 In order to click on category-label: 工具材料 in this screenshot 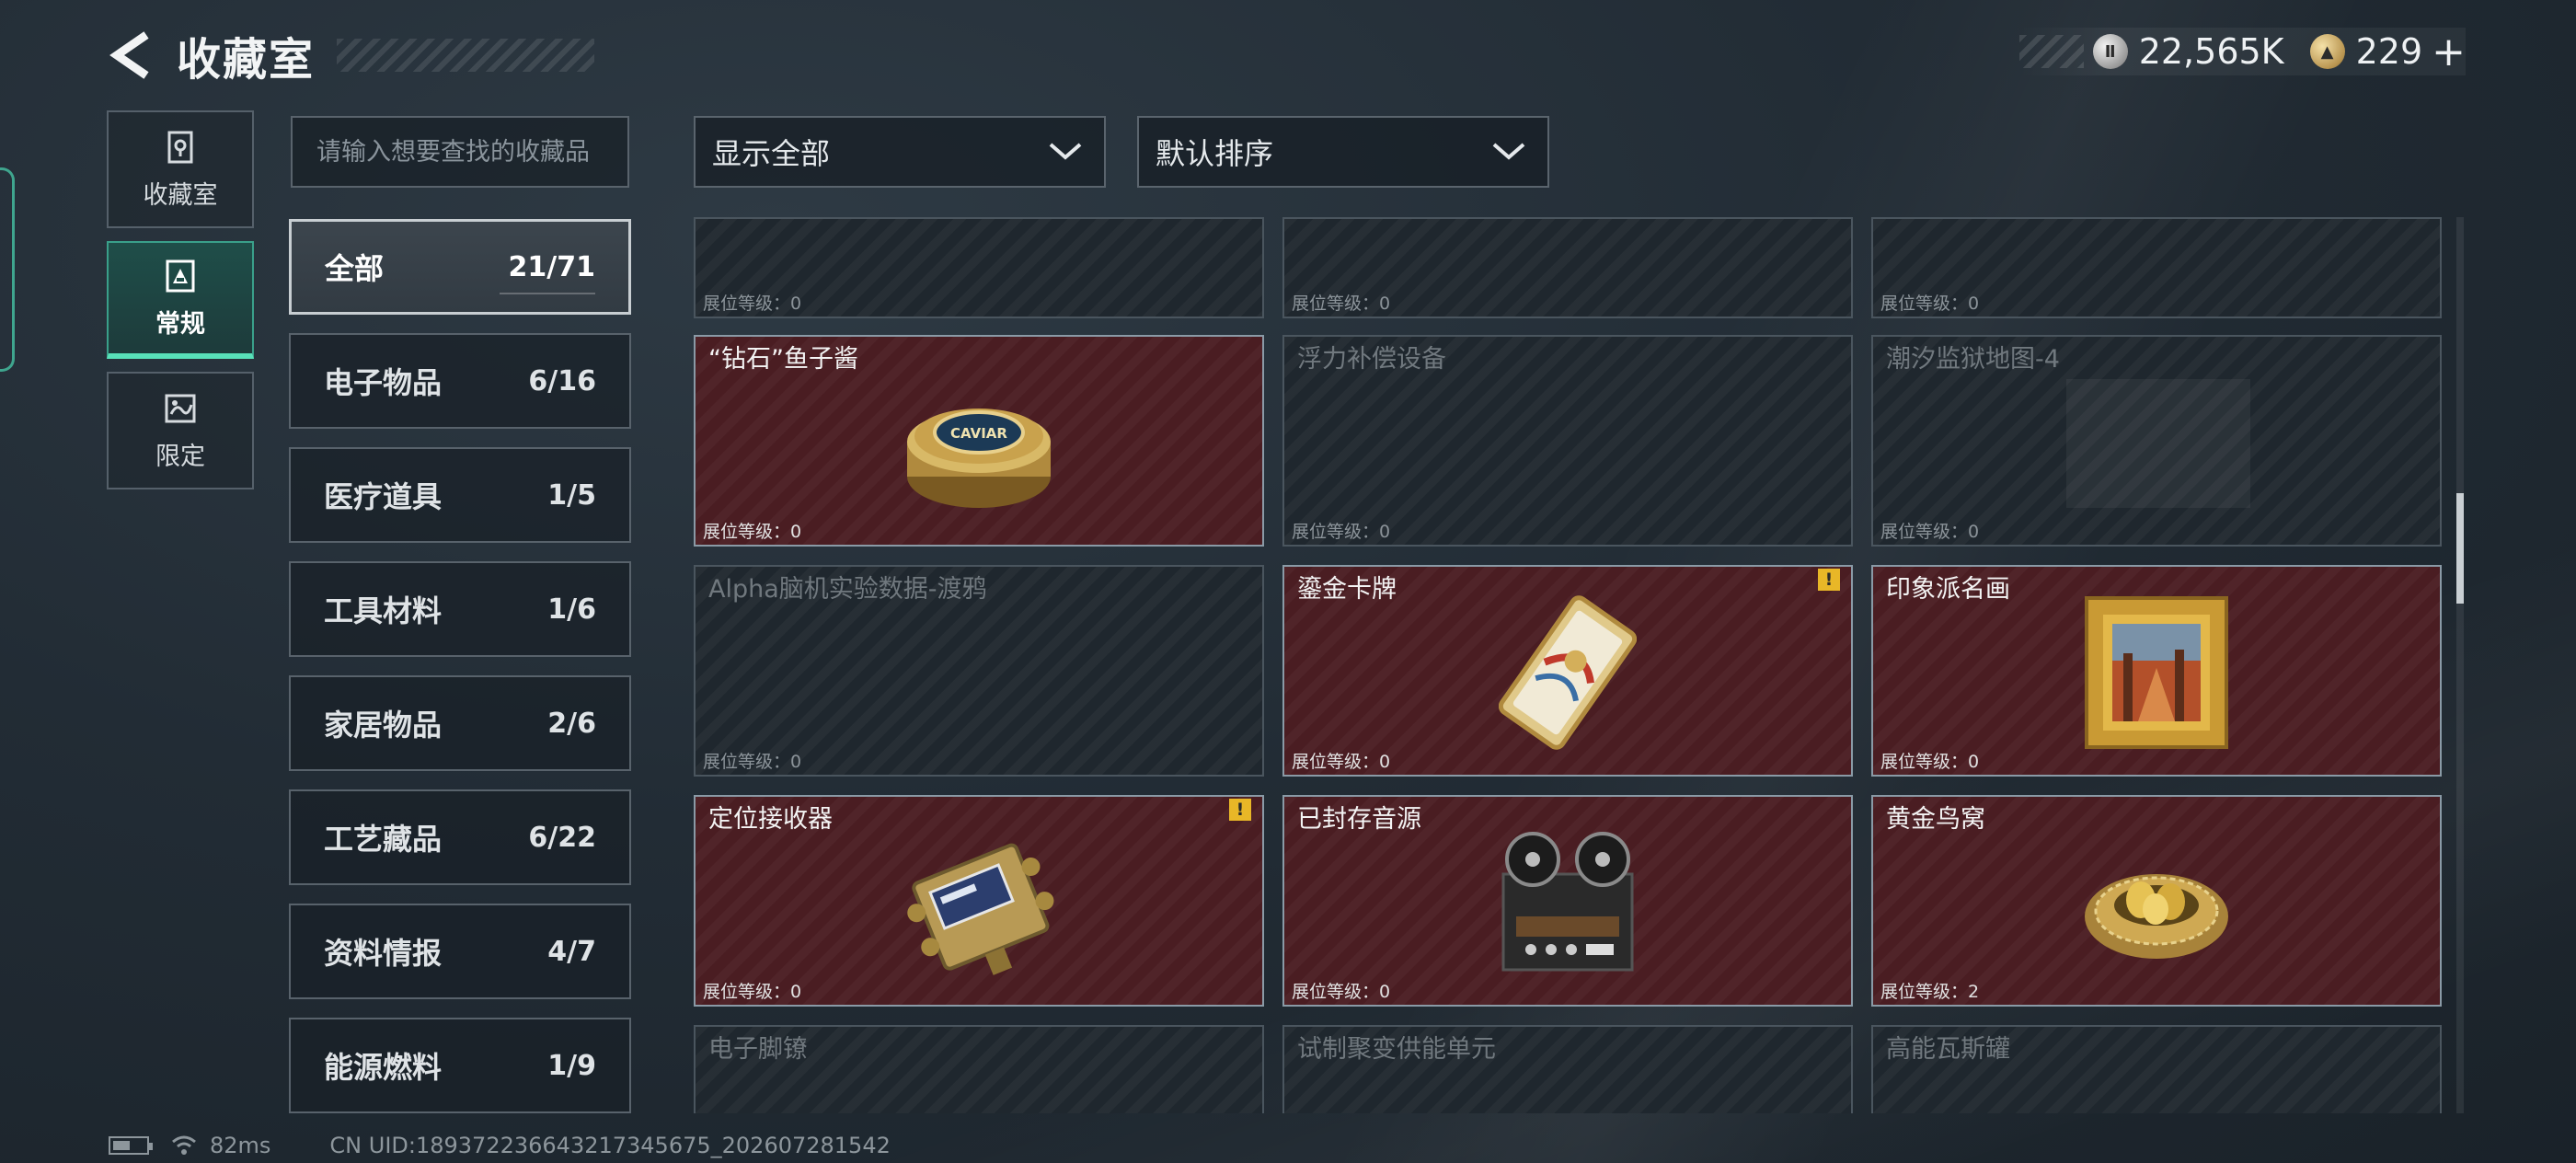, I will do `click(383, 611)`.